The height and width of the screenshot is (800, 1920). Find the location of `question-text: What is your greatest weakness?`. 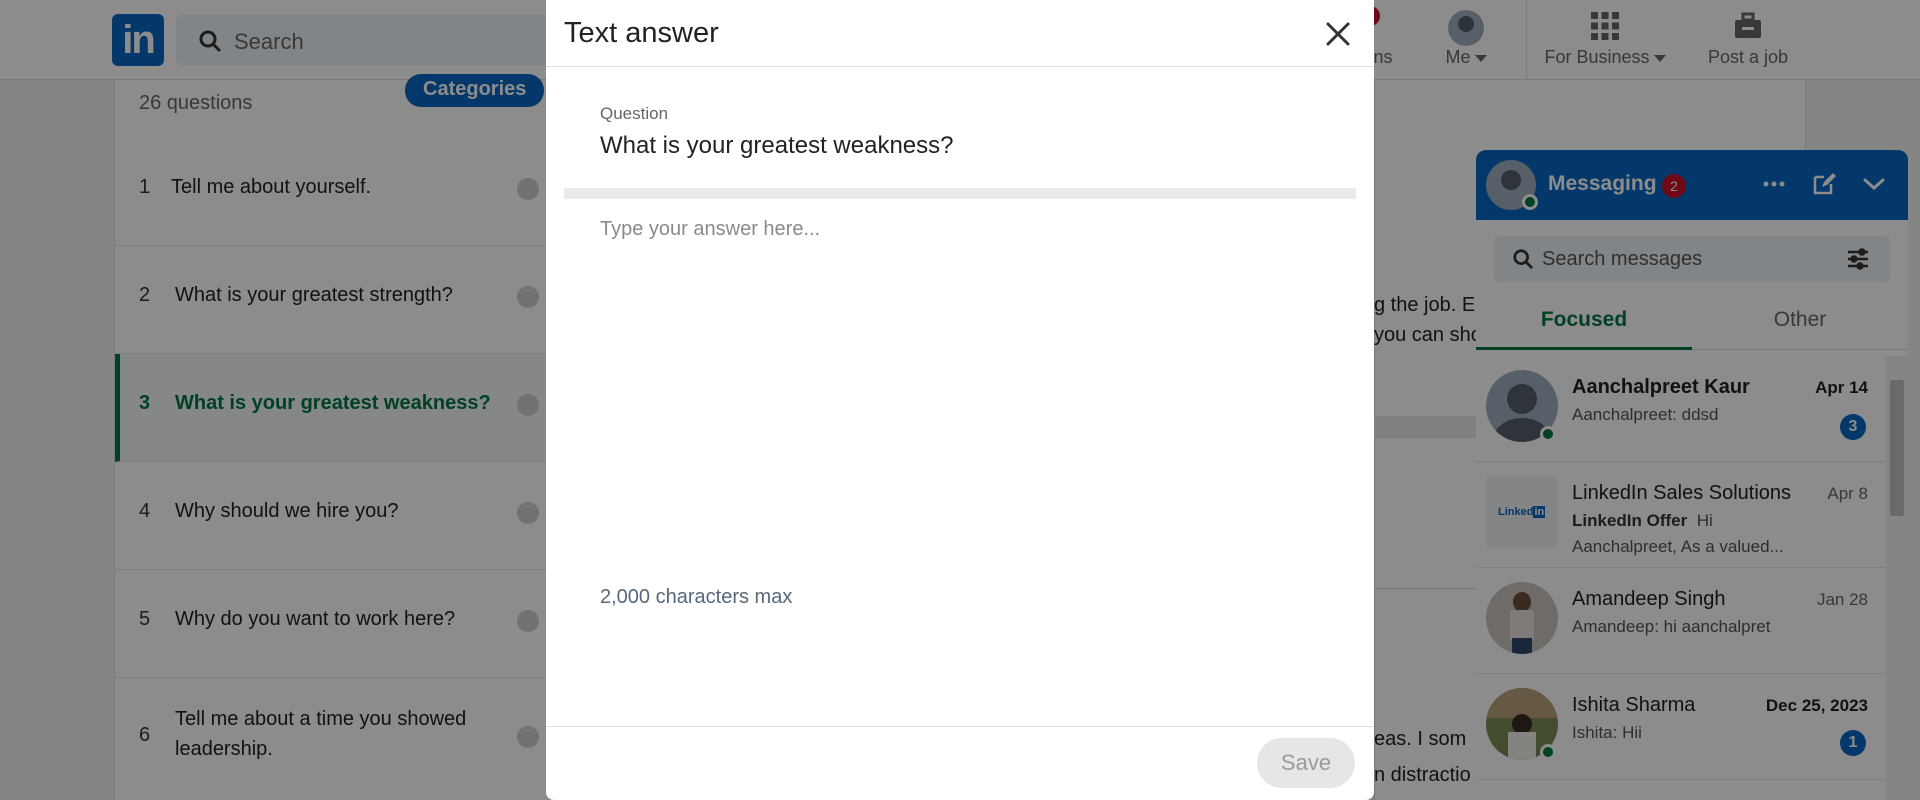

question-text: What is your greatest weakness? is located at coordinates (777, 145).